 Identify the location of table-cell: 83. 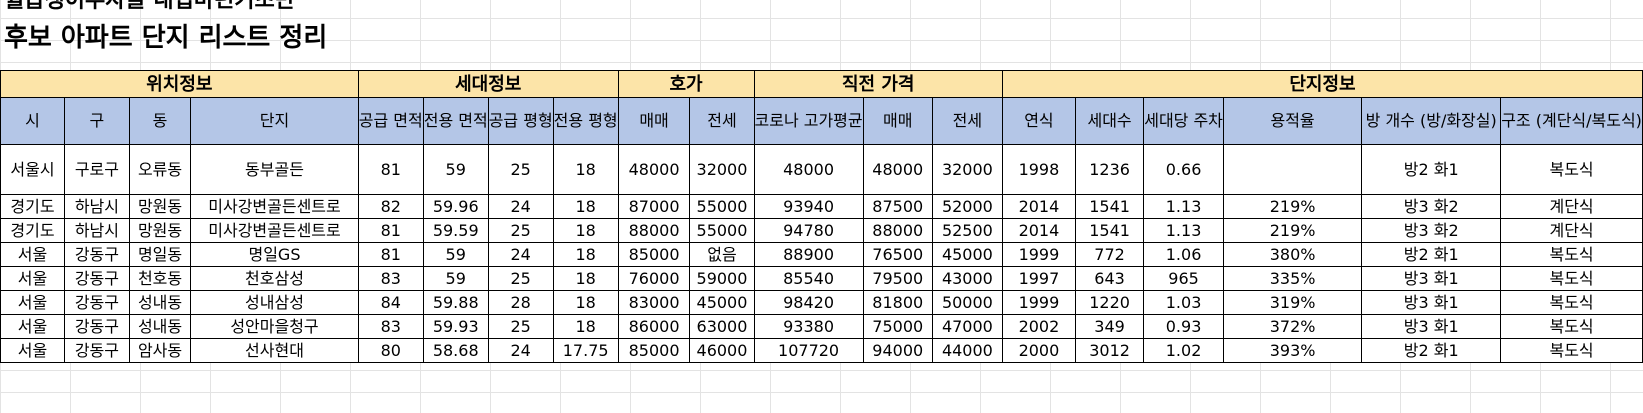
(390, 326).